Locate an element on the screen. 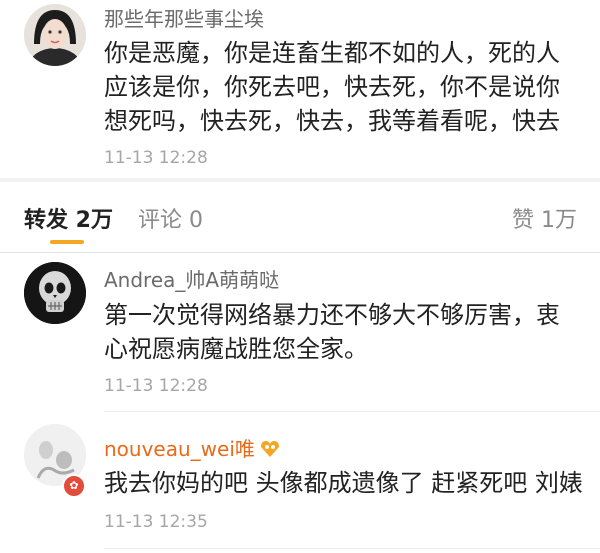  comment-username: Andrea_帅A萌萌哒 is located at coordinates (191, 278).